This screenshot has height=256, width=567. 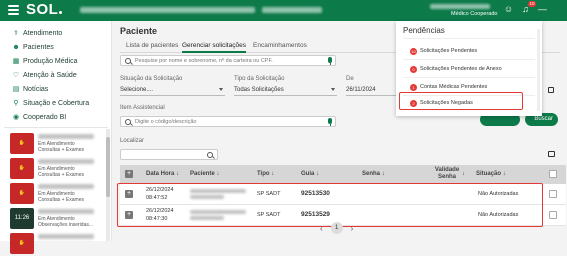 I want to click on col-paciente: Paciente ↓, so click(x=204, y=174).